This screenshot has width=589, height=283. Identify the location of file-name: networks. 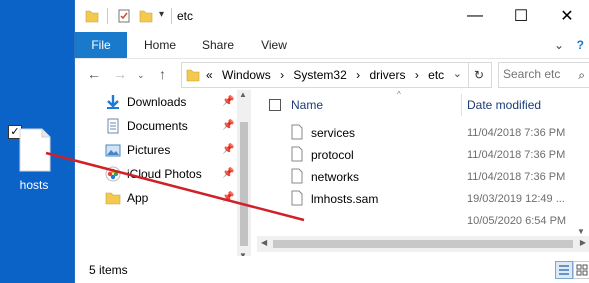
(335, 177).